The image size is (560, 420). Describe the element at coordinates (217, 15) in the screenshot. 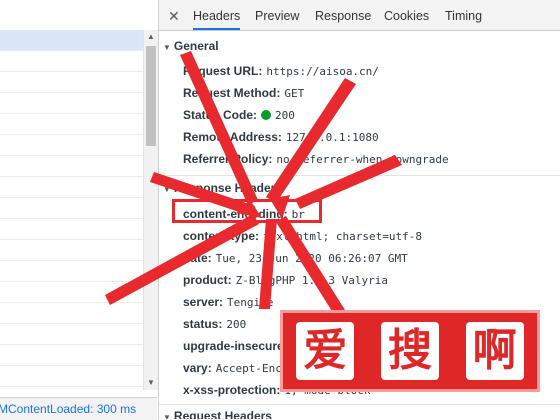

I see `tab-headers: Headers` at that location.